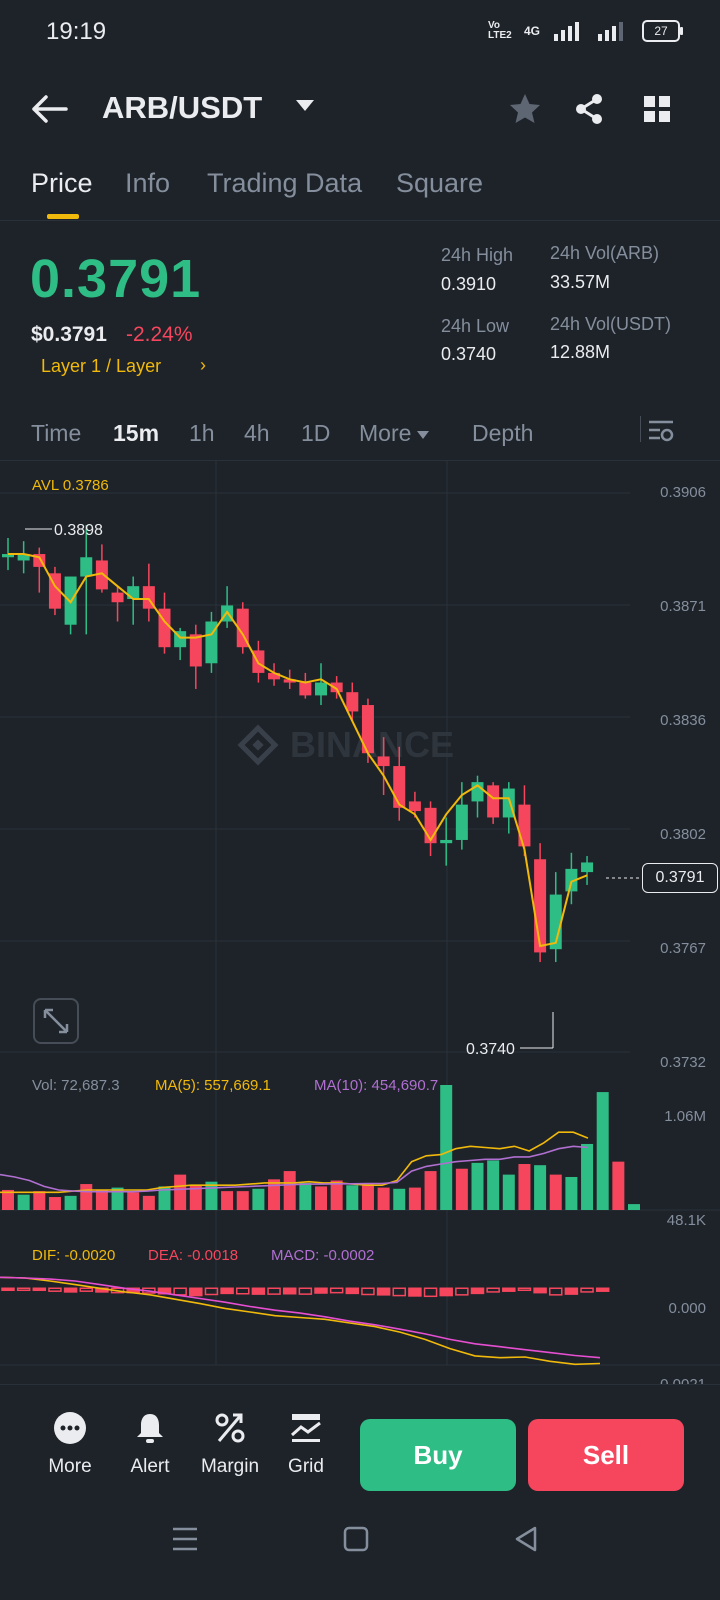  What do you see at coordinates (477, 255) in the screenshot?
I see `high-label: 24h High` at bounding box center [477, 255].